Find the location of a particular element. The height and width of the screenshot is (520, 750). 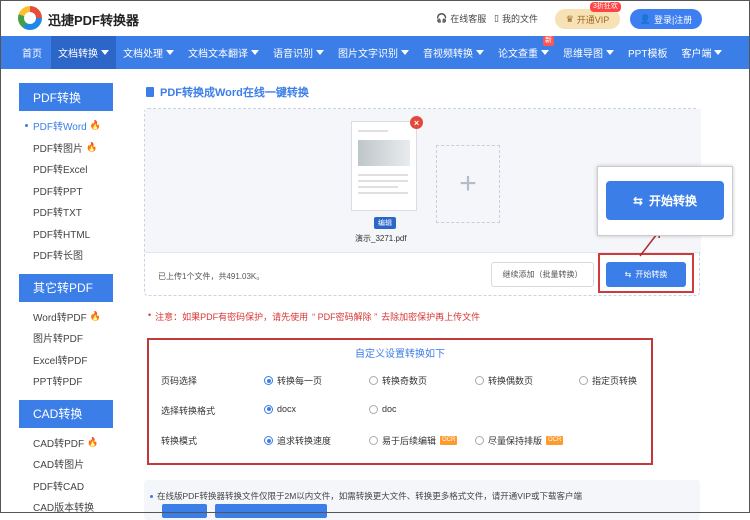

nav-item-4: 语音识别 is located at coordinates (298, 52).